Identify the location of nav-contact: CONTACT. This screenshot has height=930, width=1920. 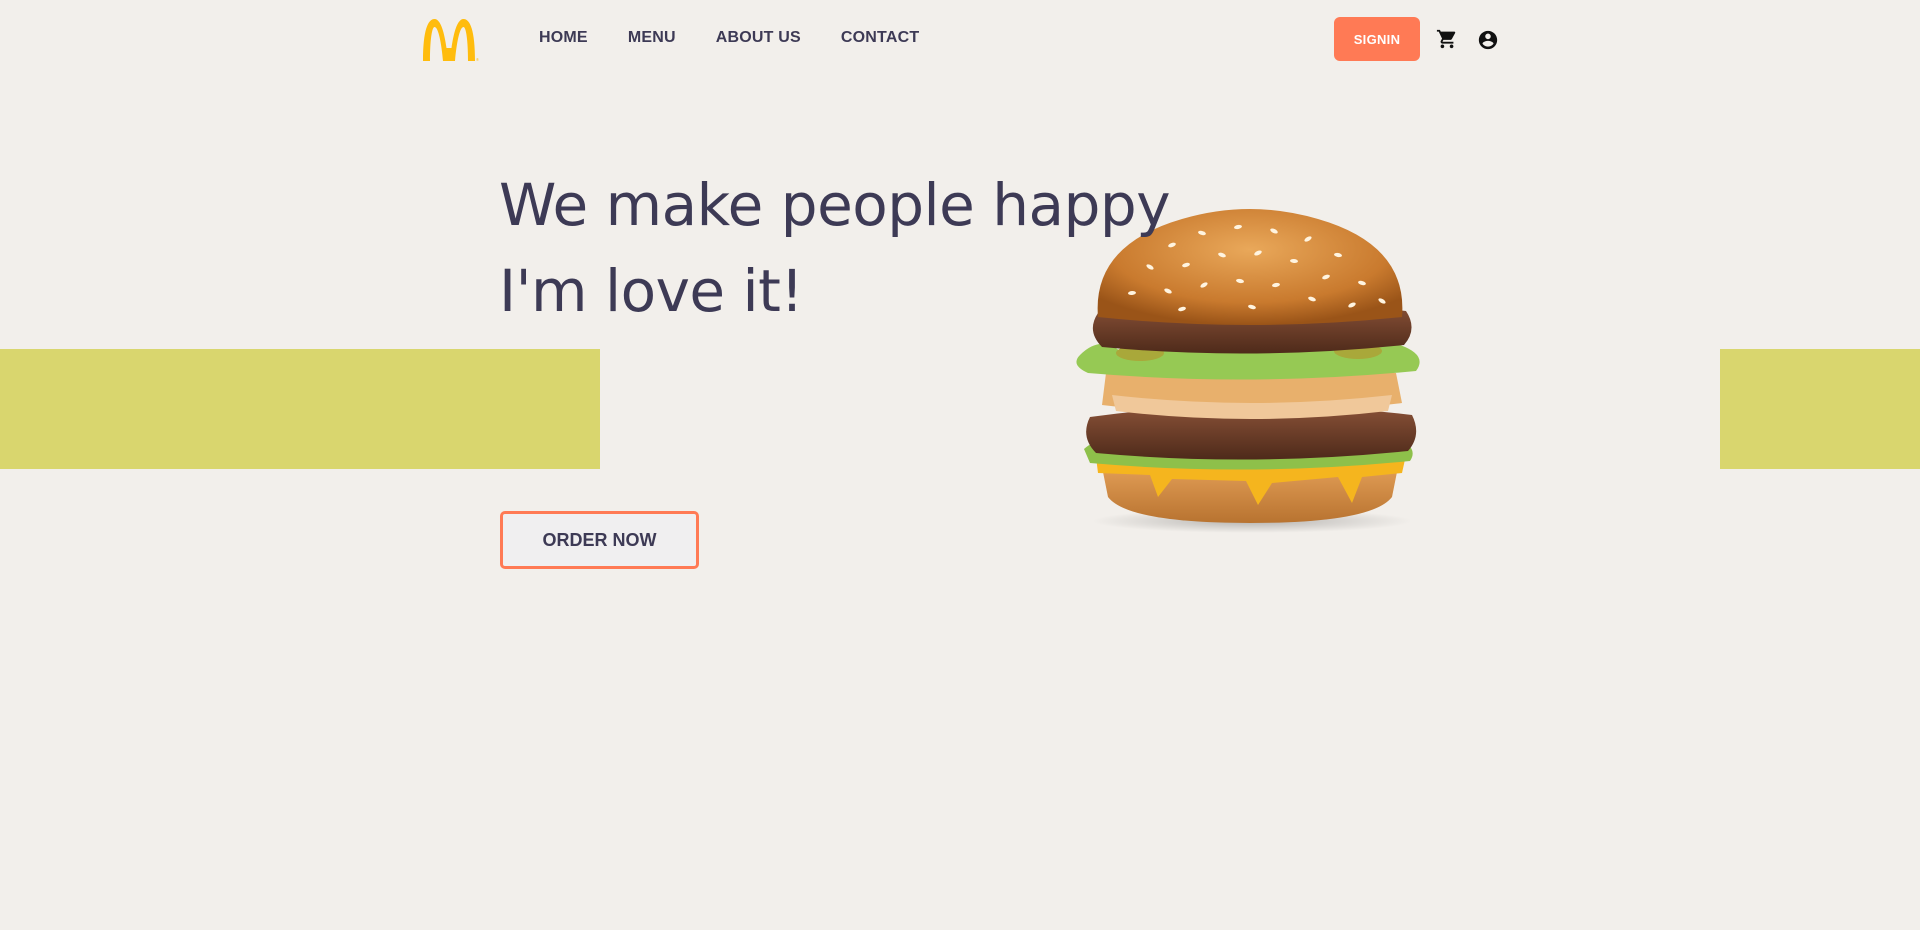
(880, 38).